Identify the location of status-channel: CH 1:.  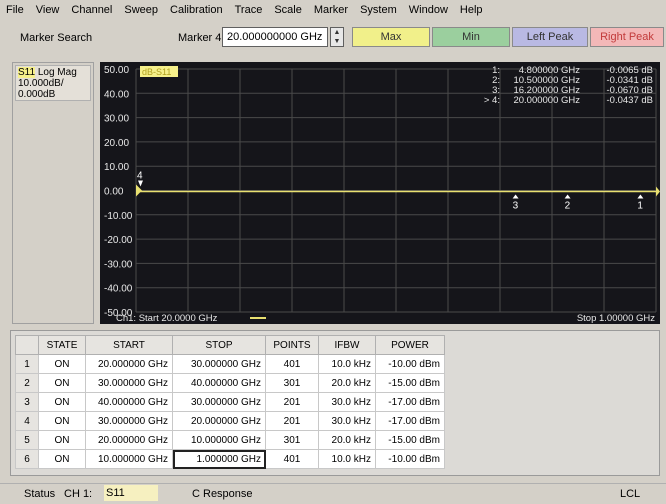
(78, 494).